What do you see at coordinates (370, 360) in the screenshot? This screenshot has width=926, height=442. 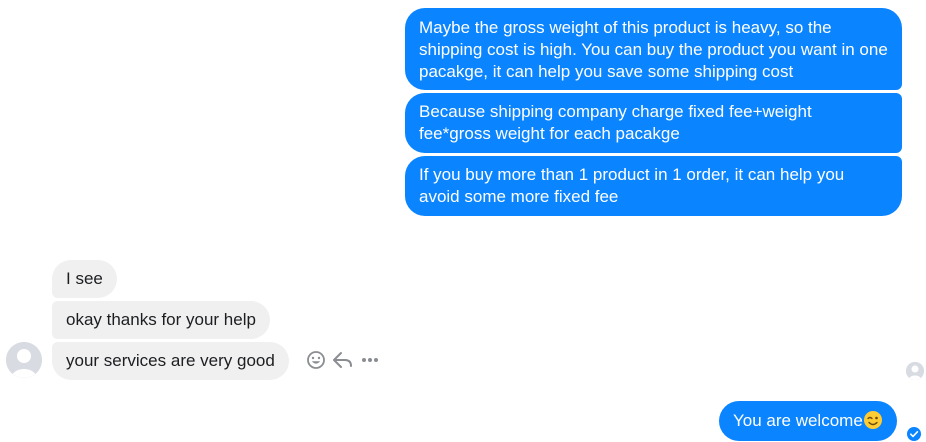 I see `more-dots-icon` at bounding box center [370, 360].